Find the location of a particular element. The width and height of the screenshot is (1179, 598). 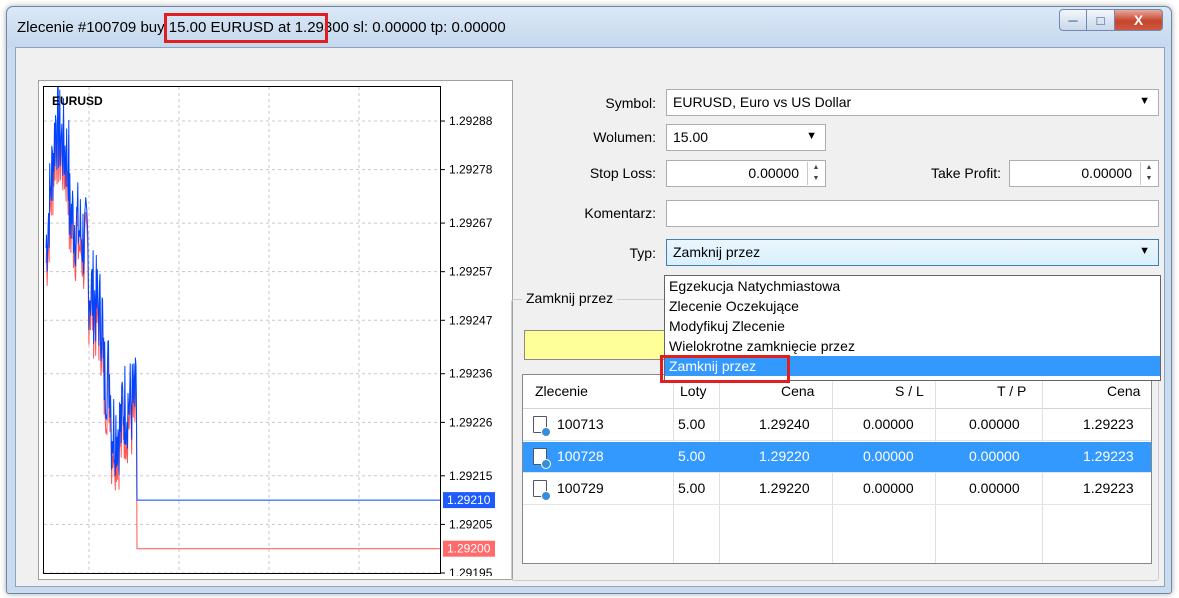

y-tick-label: 1.29278 is located at coordinates (471, 170).